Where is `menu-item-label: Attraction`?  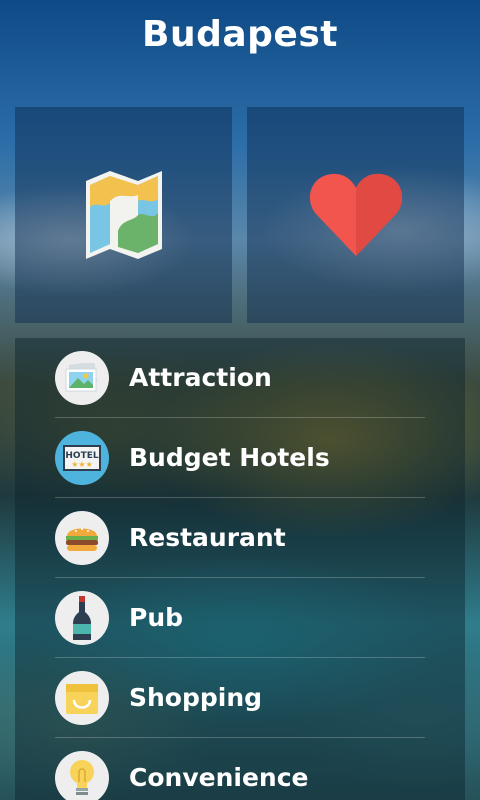
menu-item-label: Attraction is located at coordinates (200, 377).